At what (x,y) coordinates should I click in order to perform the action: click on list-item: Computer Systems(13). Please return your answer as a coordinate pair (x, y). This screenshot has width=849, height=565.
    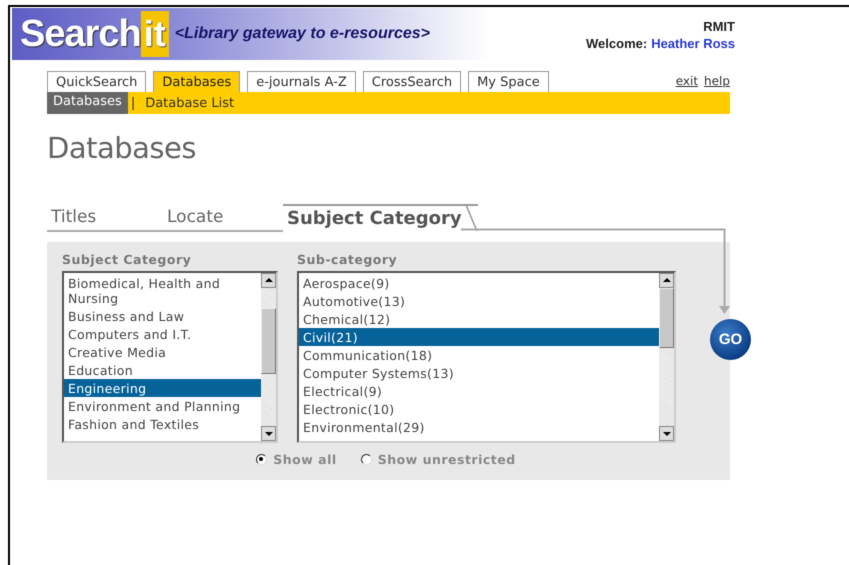
    Looking at the image, I should click on (479, 373).